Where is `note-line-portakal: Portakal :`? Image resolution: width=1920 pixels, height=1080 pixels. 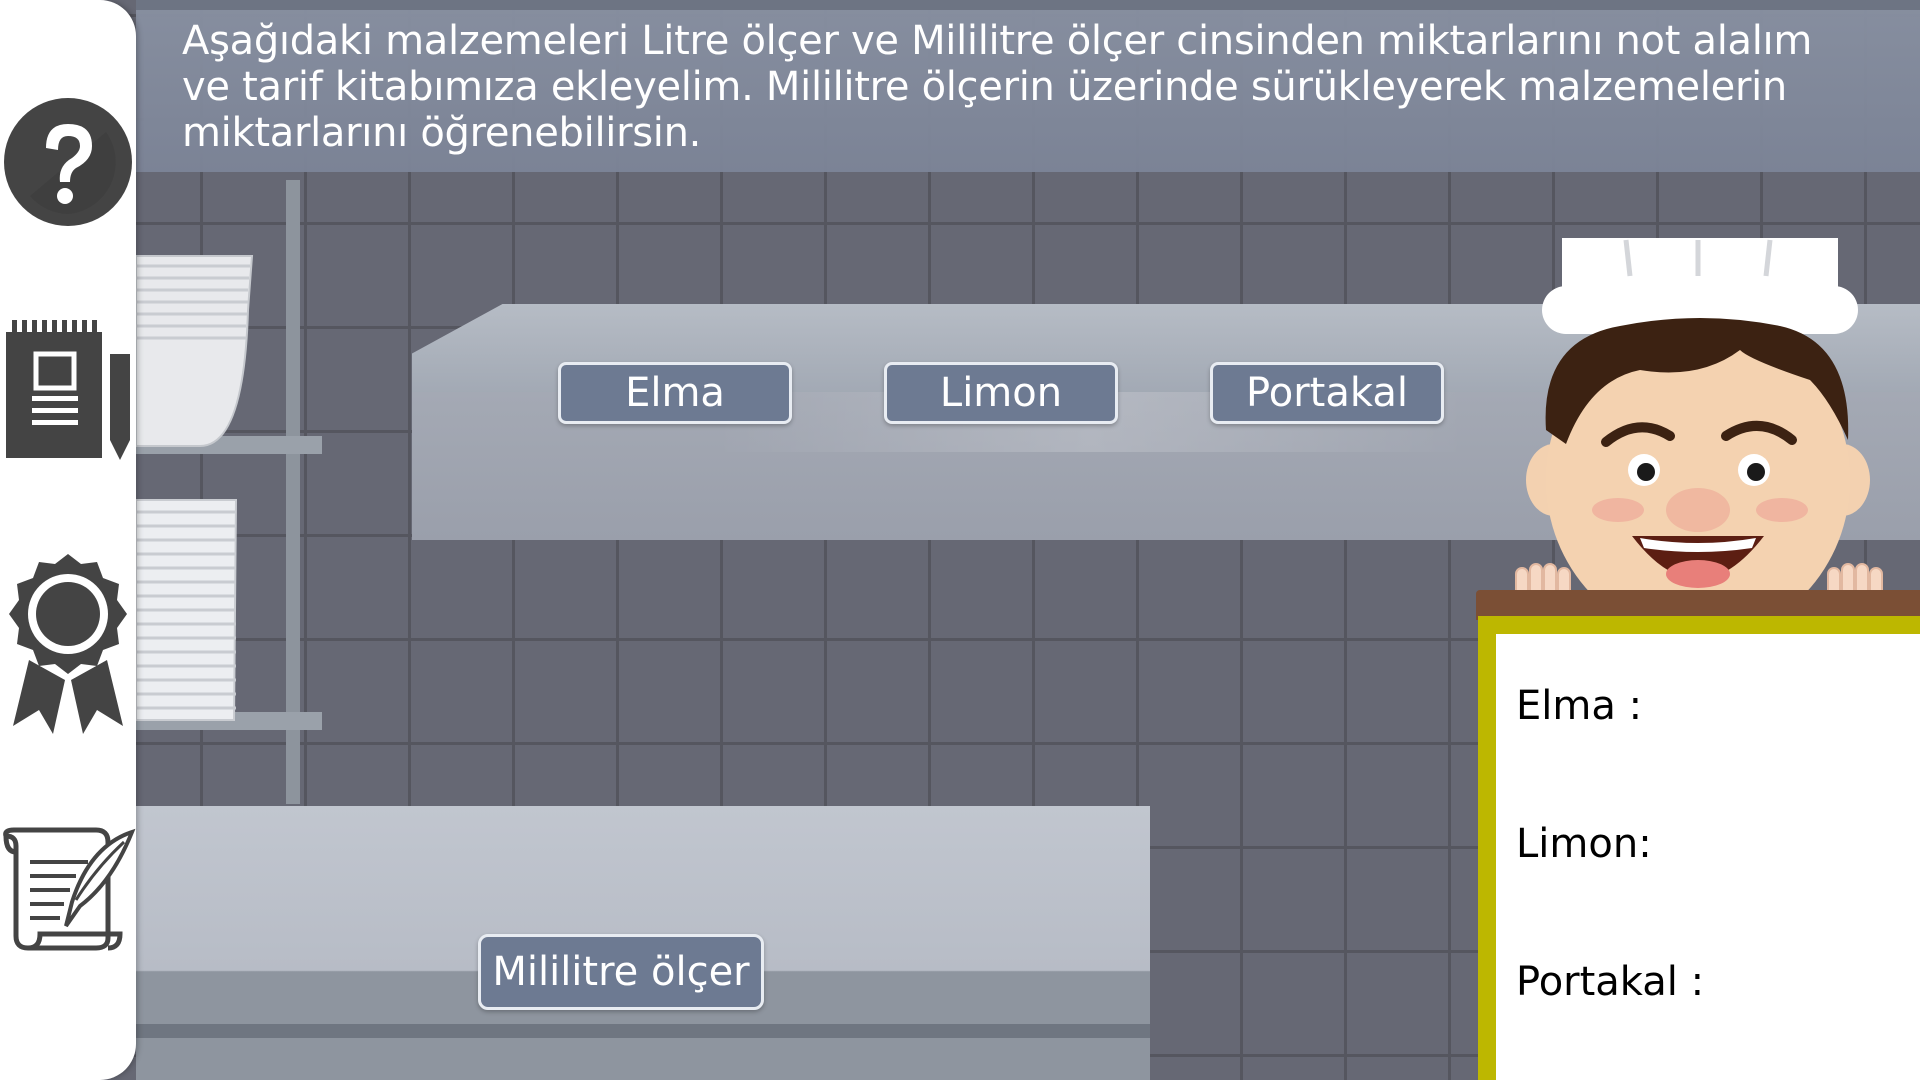
note-line-portakal: Portakal : is located at coordinates (1610, 982).